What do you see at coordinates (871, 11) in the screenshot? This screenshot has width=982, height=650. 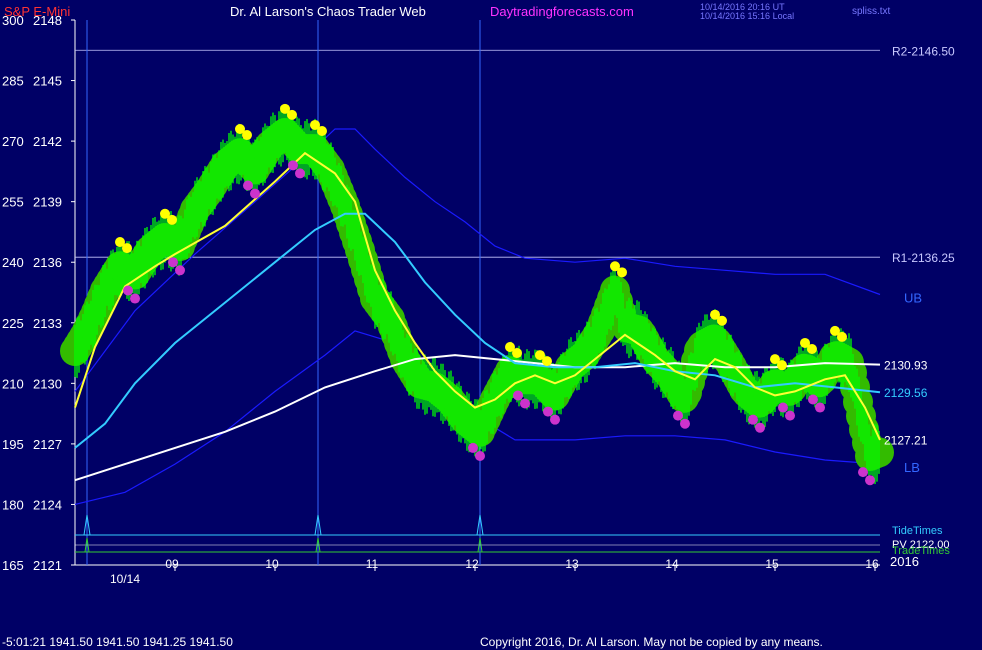 I see `data-file-name: spliss.txt` at bounding box center [871, 11].